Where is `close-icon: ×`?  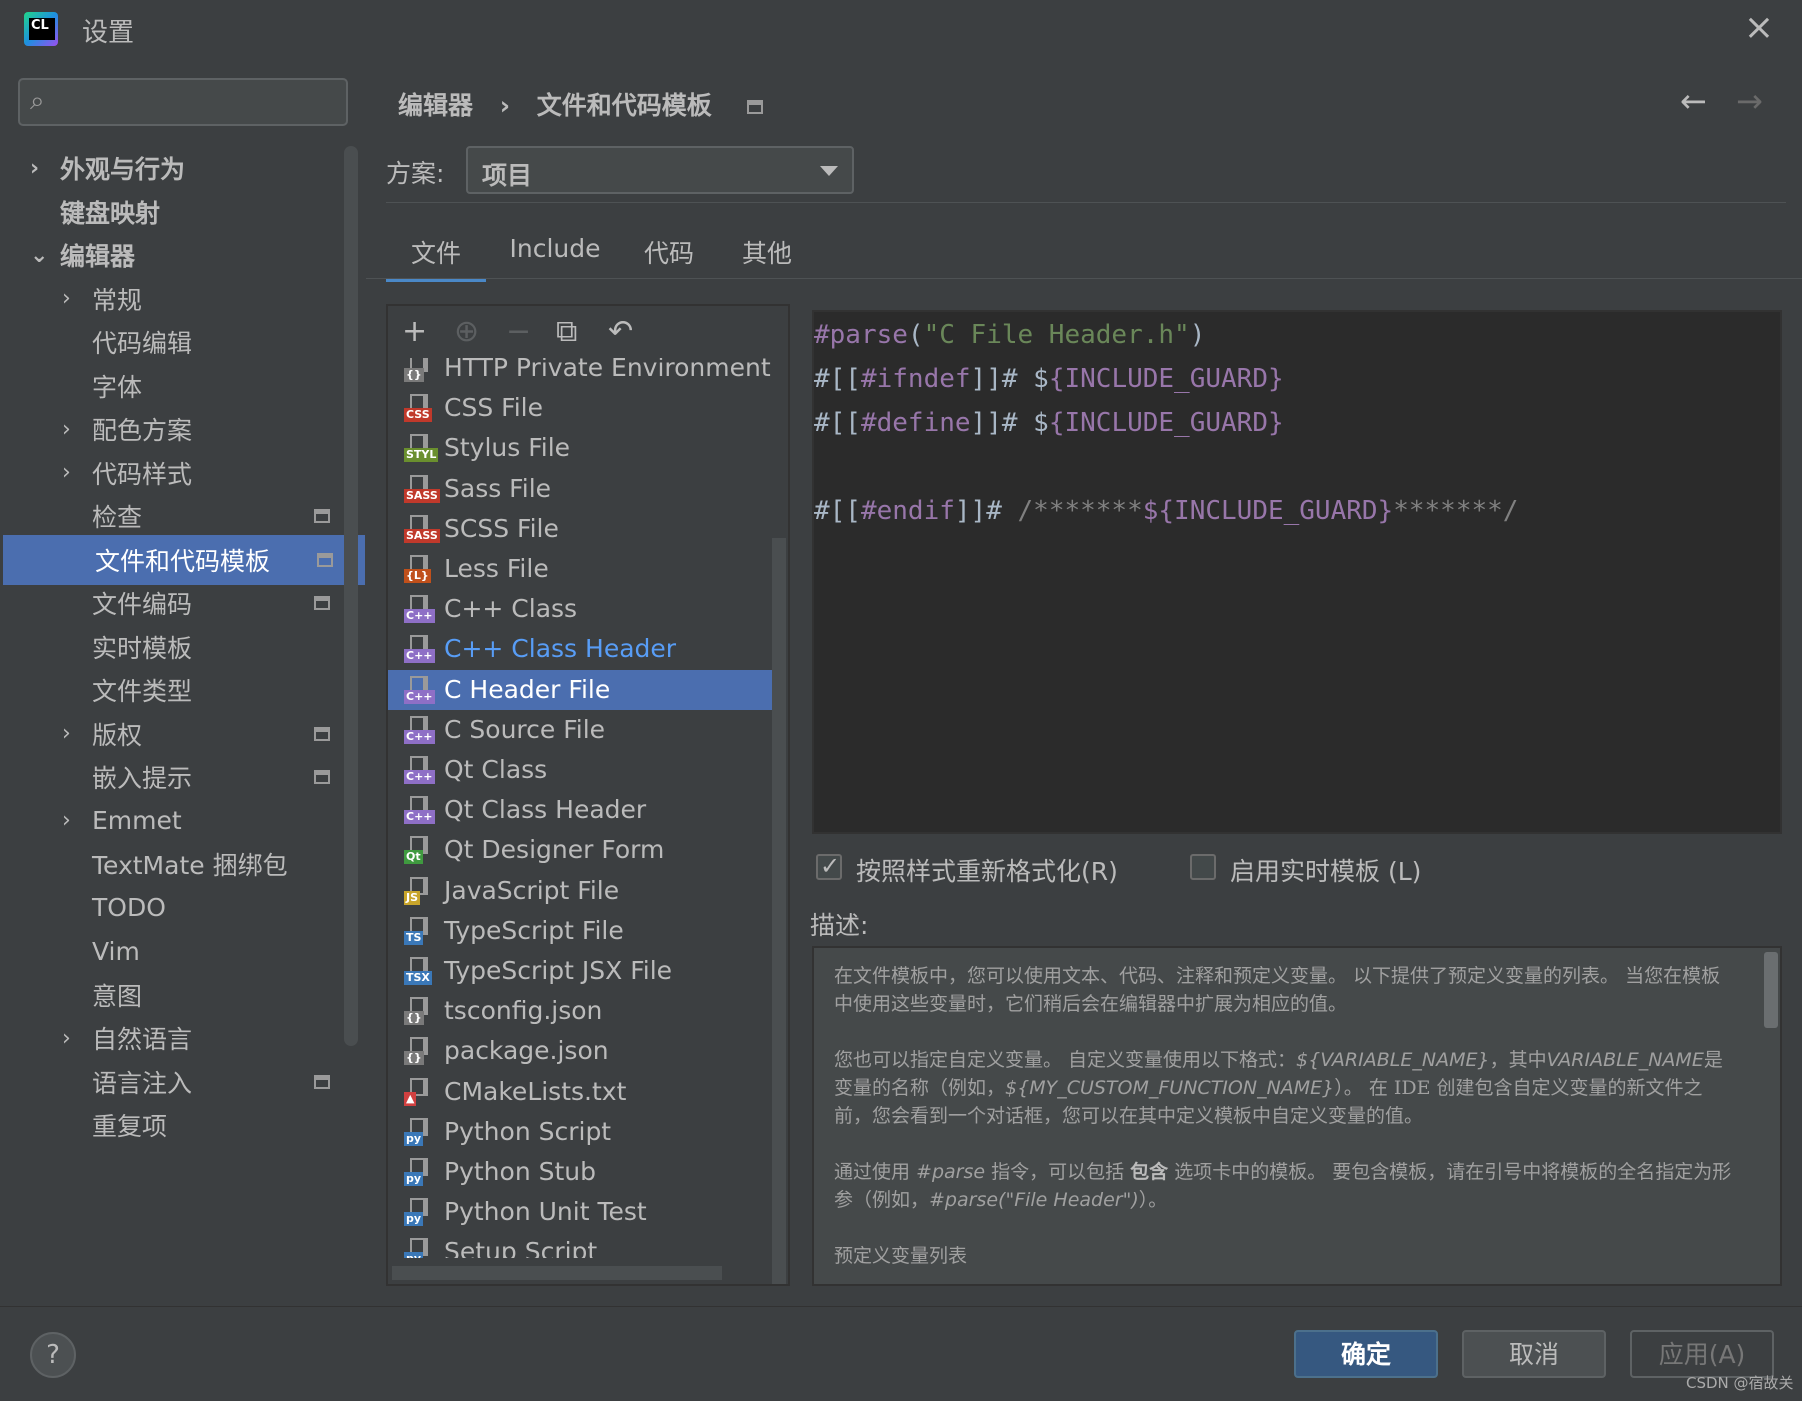 close-icon: × is located at coordinates (1759, 28).